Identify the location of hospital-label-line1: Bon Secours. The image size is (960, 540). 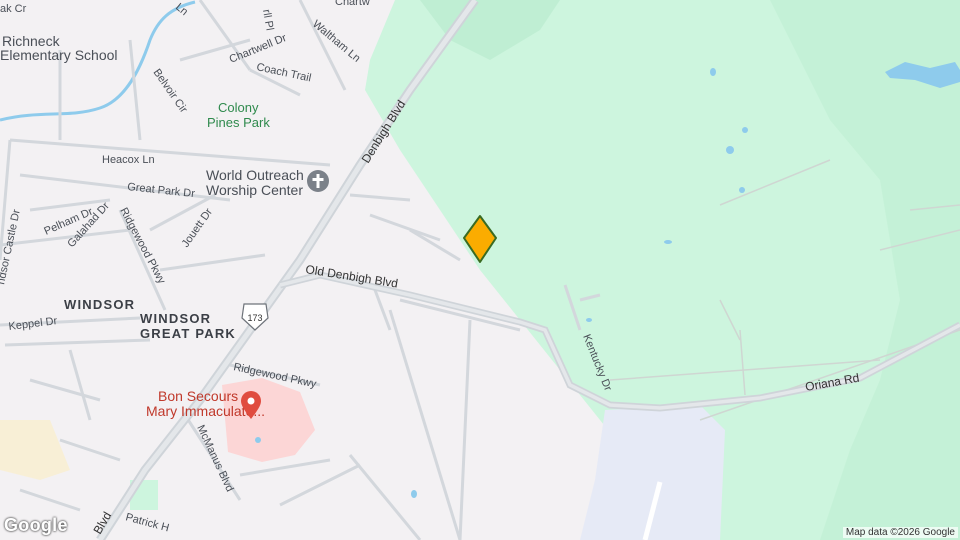
(198, 396).